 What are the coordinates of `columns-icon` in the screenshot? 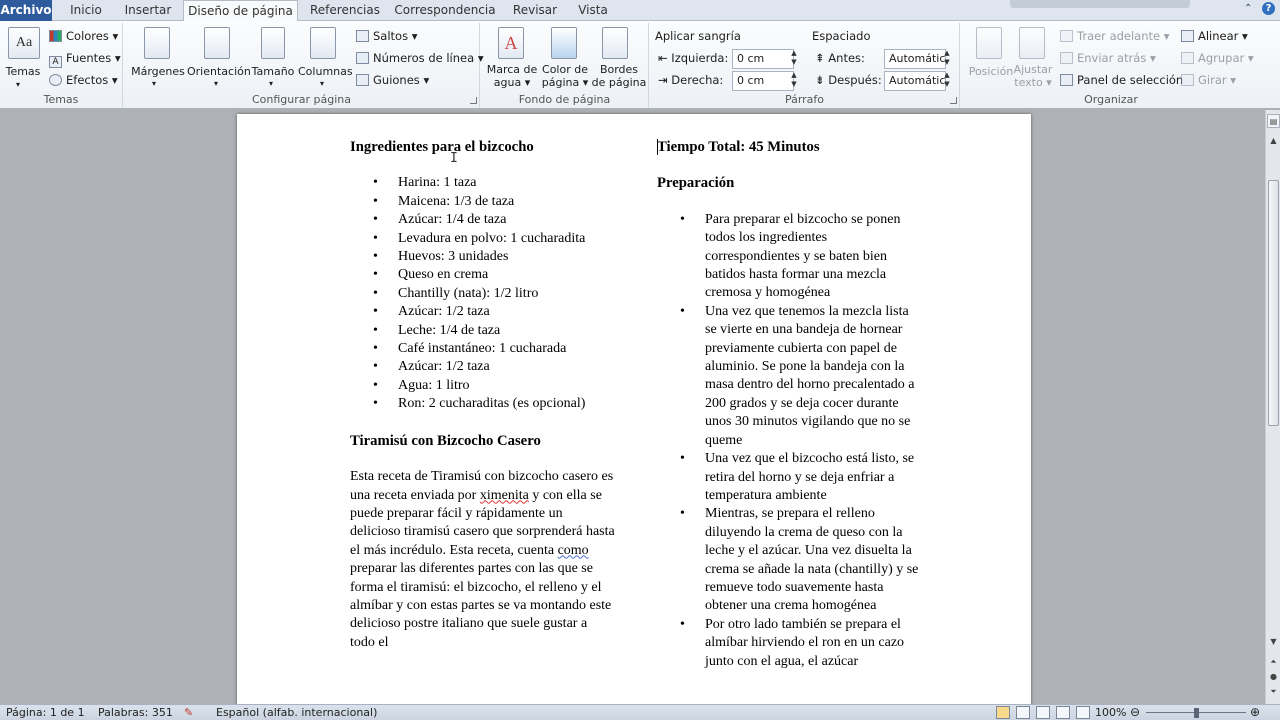 It's located at (323, 43).